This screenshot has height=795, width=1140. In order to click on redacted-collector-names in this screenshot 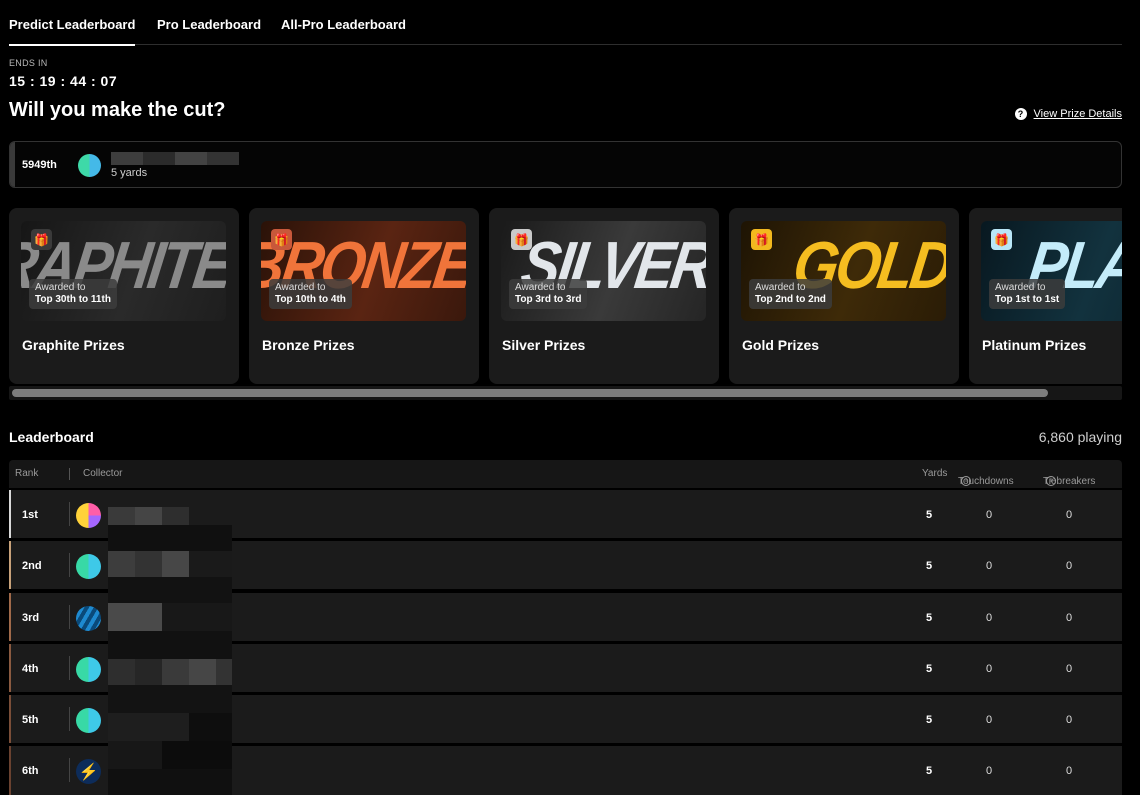, I will do `click(170, 651)`.